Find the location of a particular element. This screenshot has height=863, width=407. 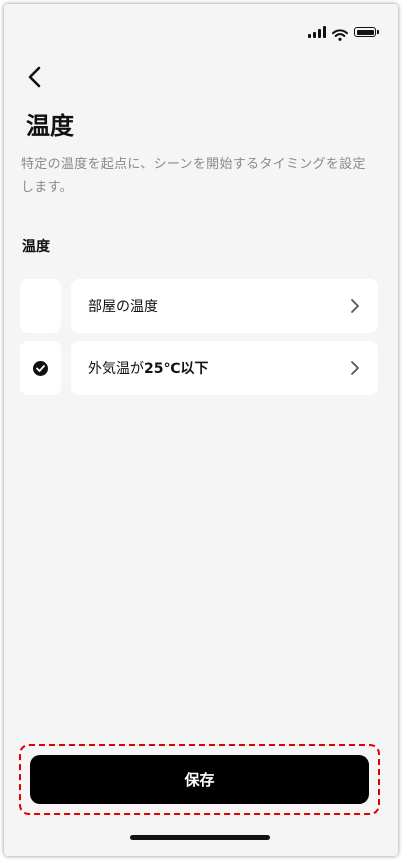

status-bar is located at coordinates (343, 32).